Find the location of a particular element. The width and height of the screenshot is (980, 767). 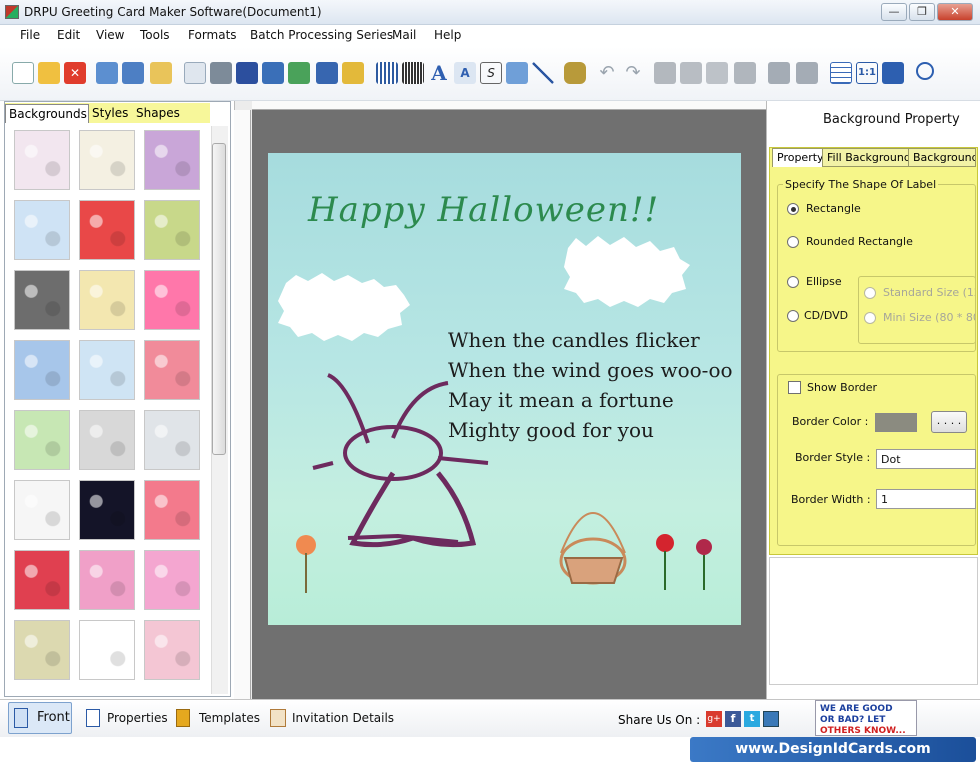

word-art-icon: A is located at coordinates (465, 73).